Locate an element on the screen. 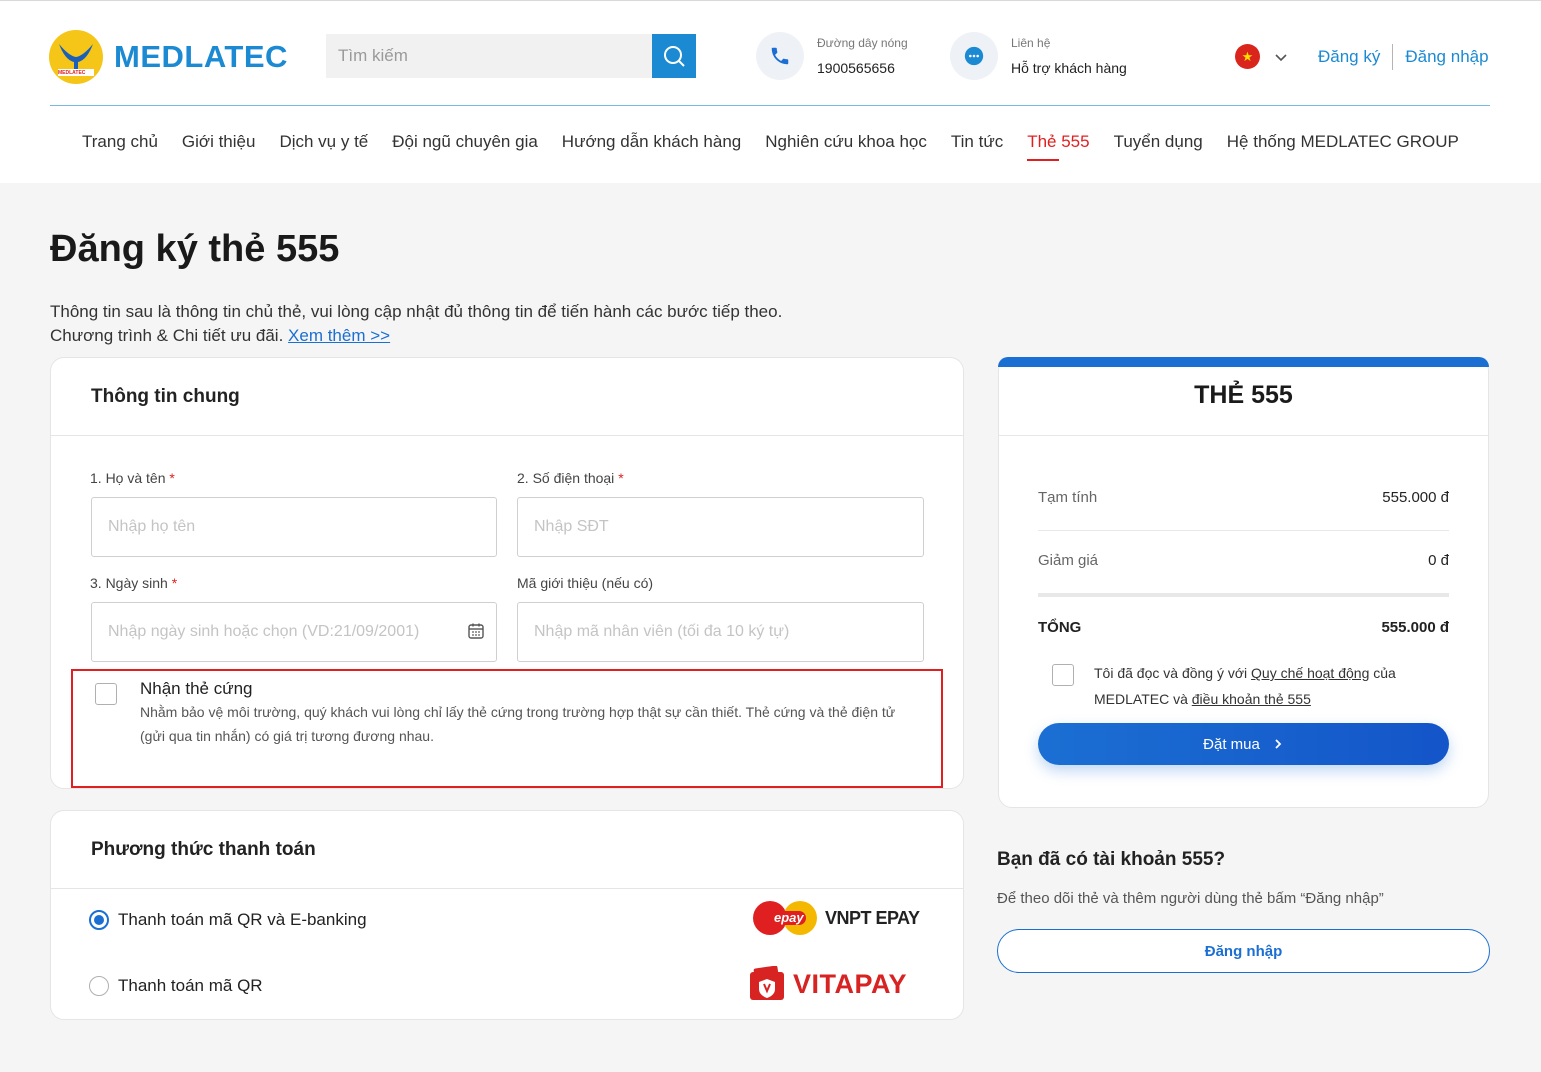 Image resolution: width=1541 pixels, height=1072 pixels. subtotal-label: Tạm tính is located at coordinates (1068, 497).